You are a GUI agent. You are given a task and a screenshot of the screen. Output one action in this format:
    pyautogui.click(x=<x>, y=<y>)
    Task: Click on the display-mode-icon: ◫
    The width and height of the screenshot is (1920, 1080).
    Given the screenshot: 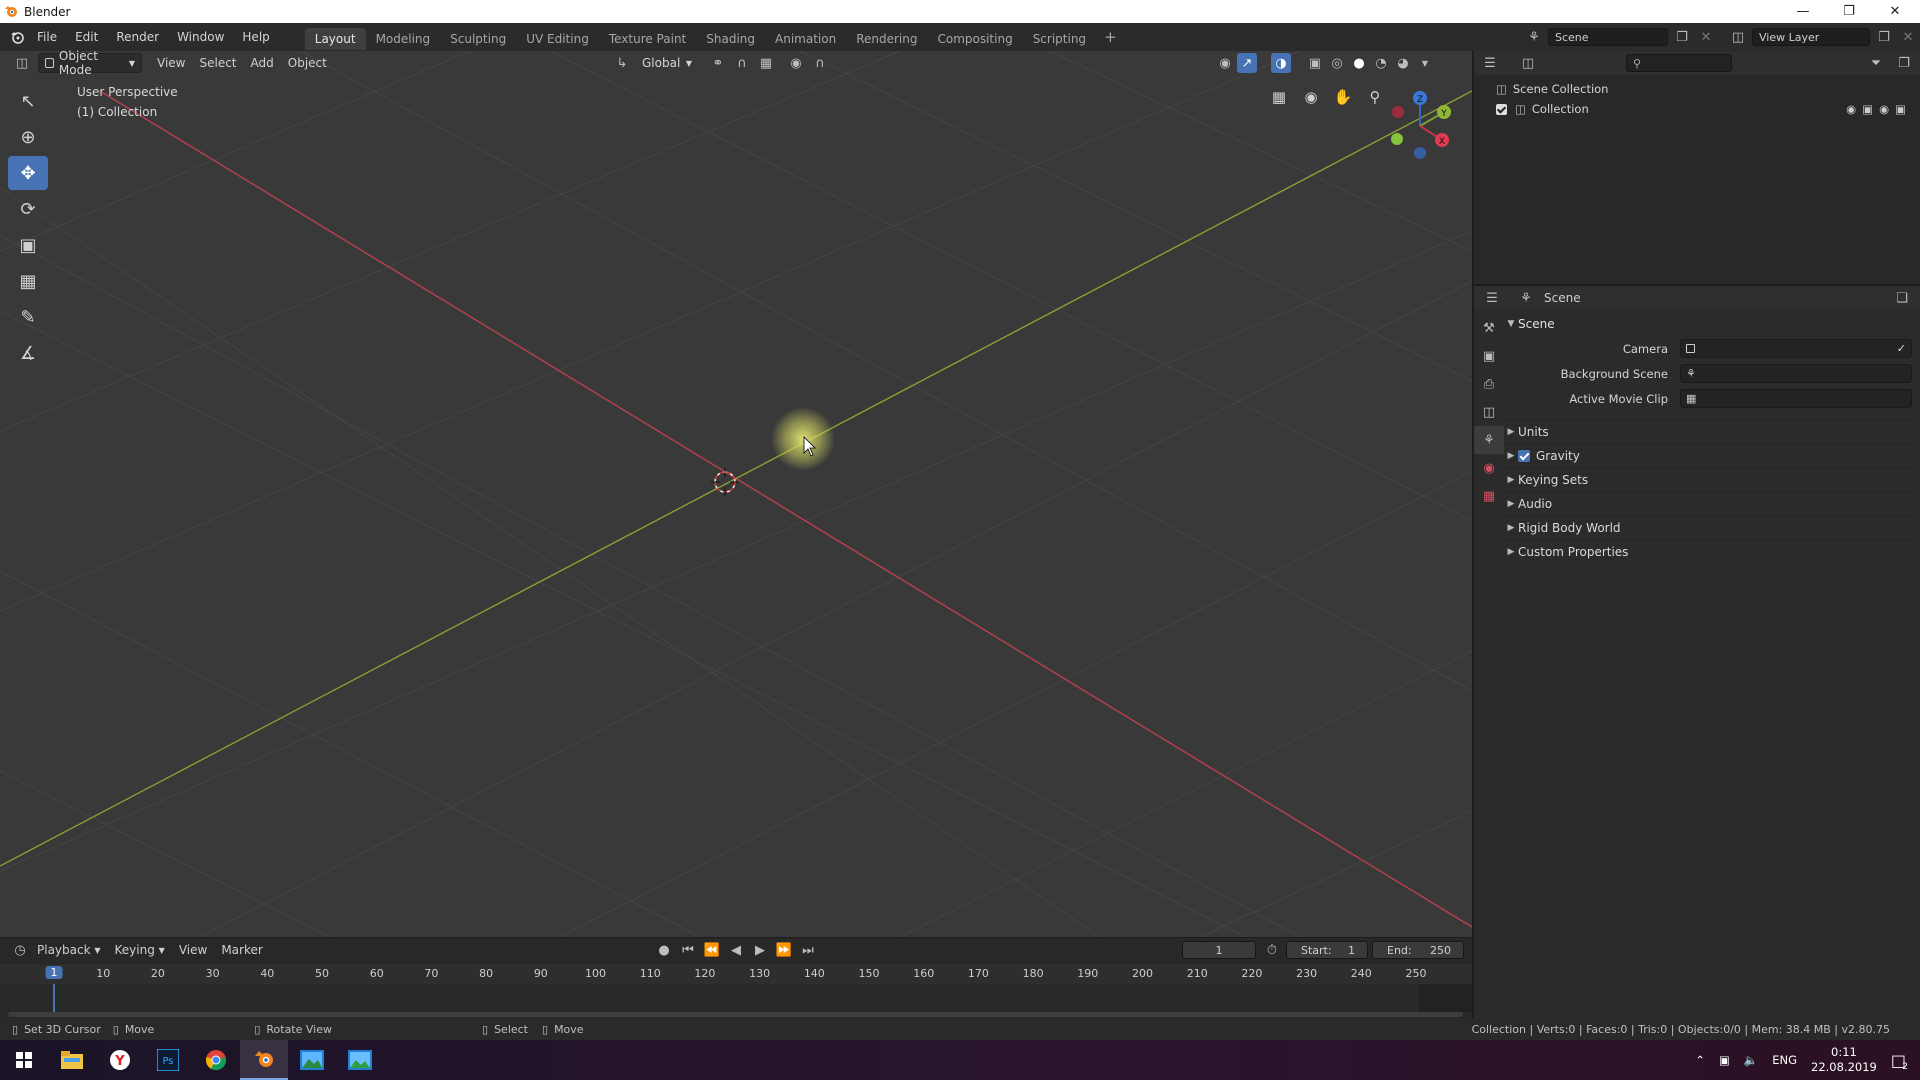 What is the action you would take?
    pyautogui.click(x=1528, y=63)
    